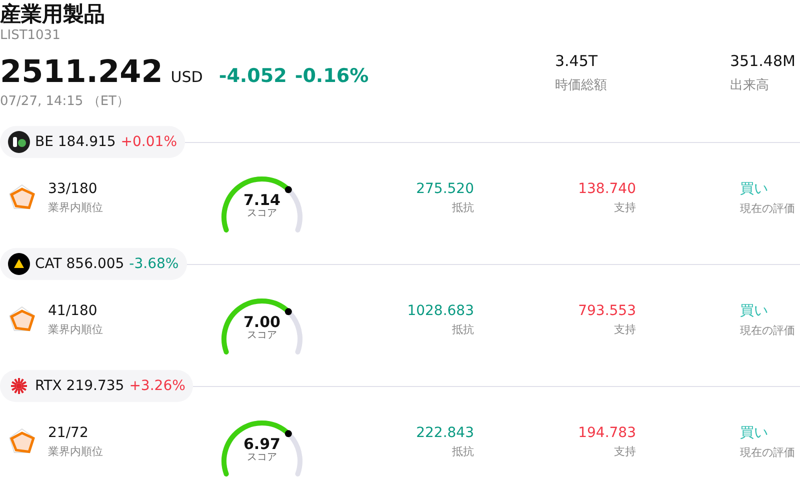 The width and height of the screenshot is (800, 488). What do you see at coordinates (445, 433) in the screenshot?
I see `resistance-value: 222.843` at bounding box center [445, 433].